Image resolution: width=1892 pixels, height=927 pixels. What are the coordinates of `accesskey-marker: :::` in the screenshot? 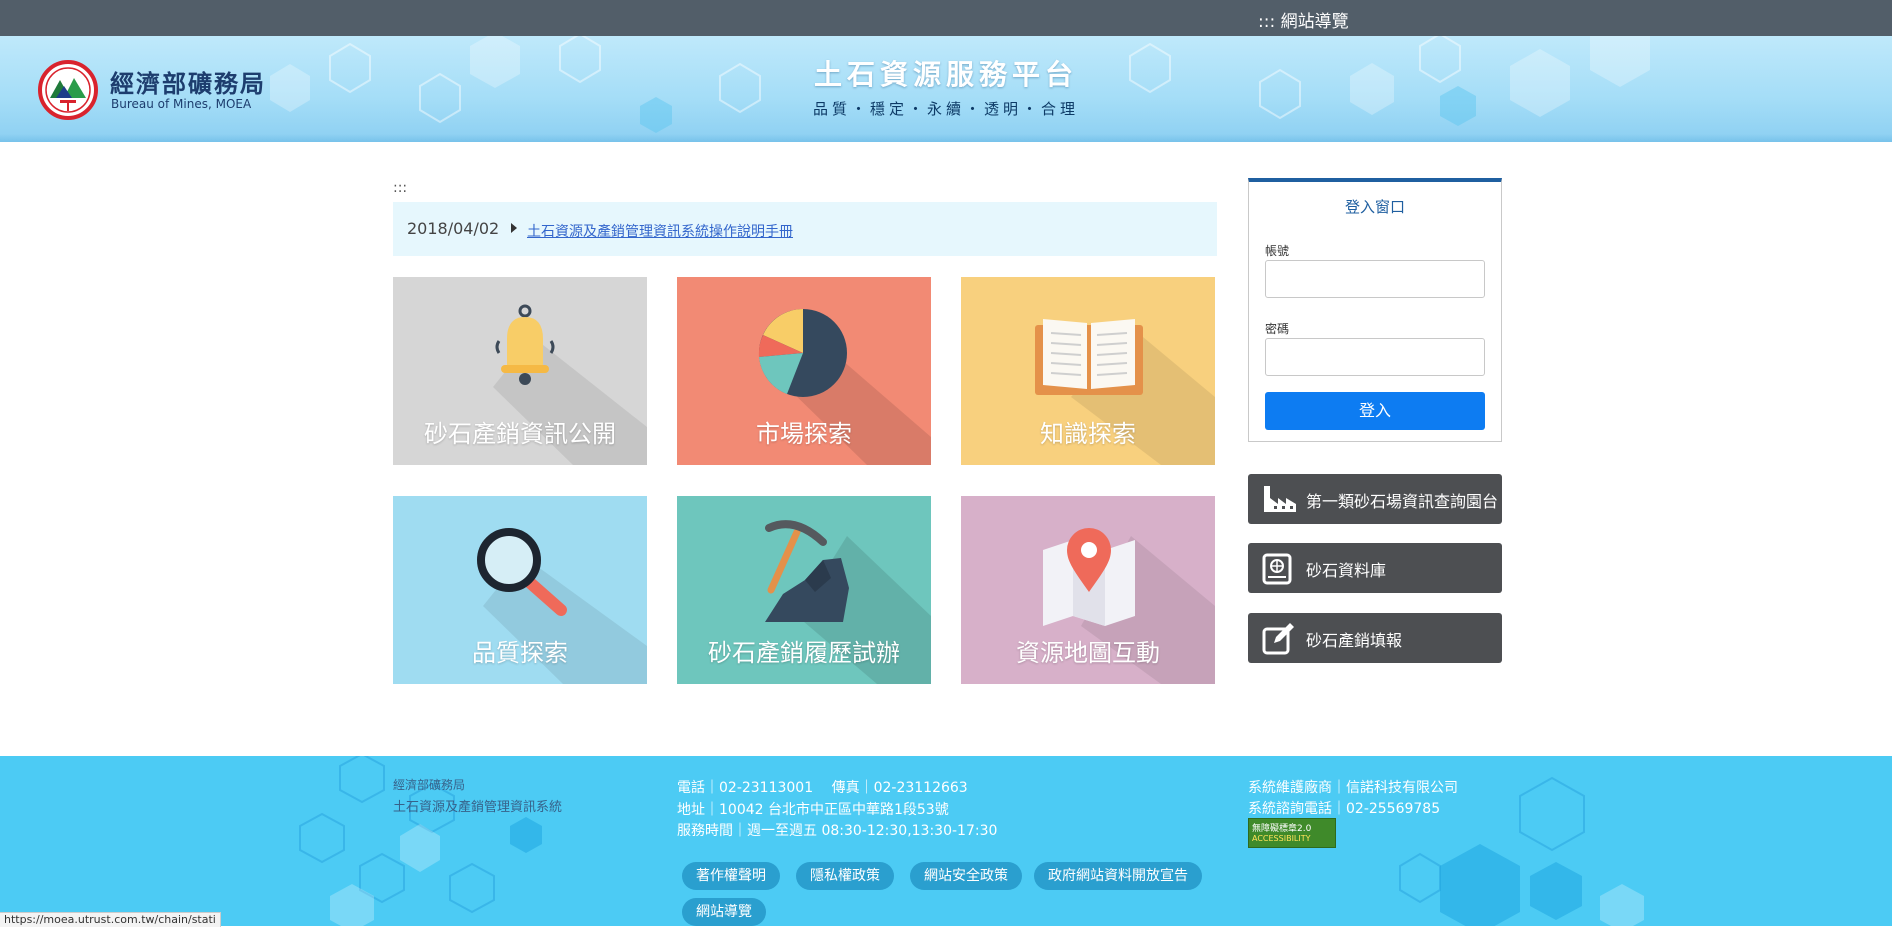 It's located at (400, 188).